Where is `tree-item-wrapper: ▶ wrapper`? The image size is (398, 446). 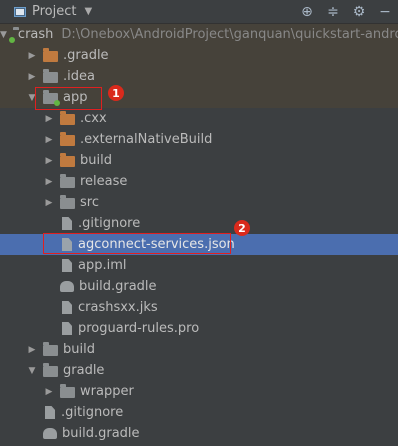 tree-item-wrapper: ▶ wrapper is located at coordinates (199, 391).